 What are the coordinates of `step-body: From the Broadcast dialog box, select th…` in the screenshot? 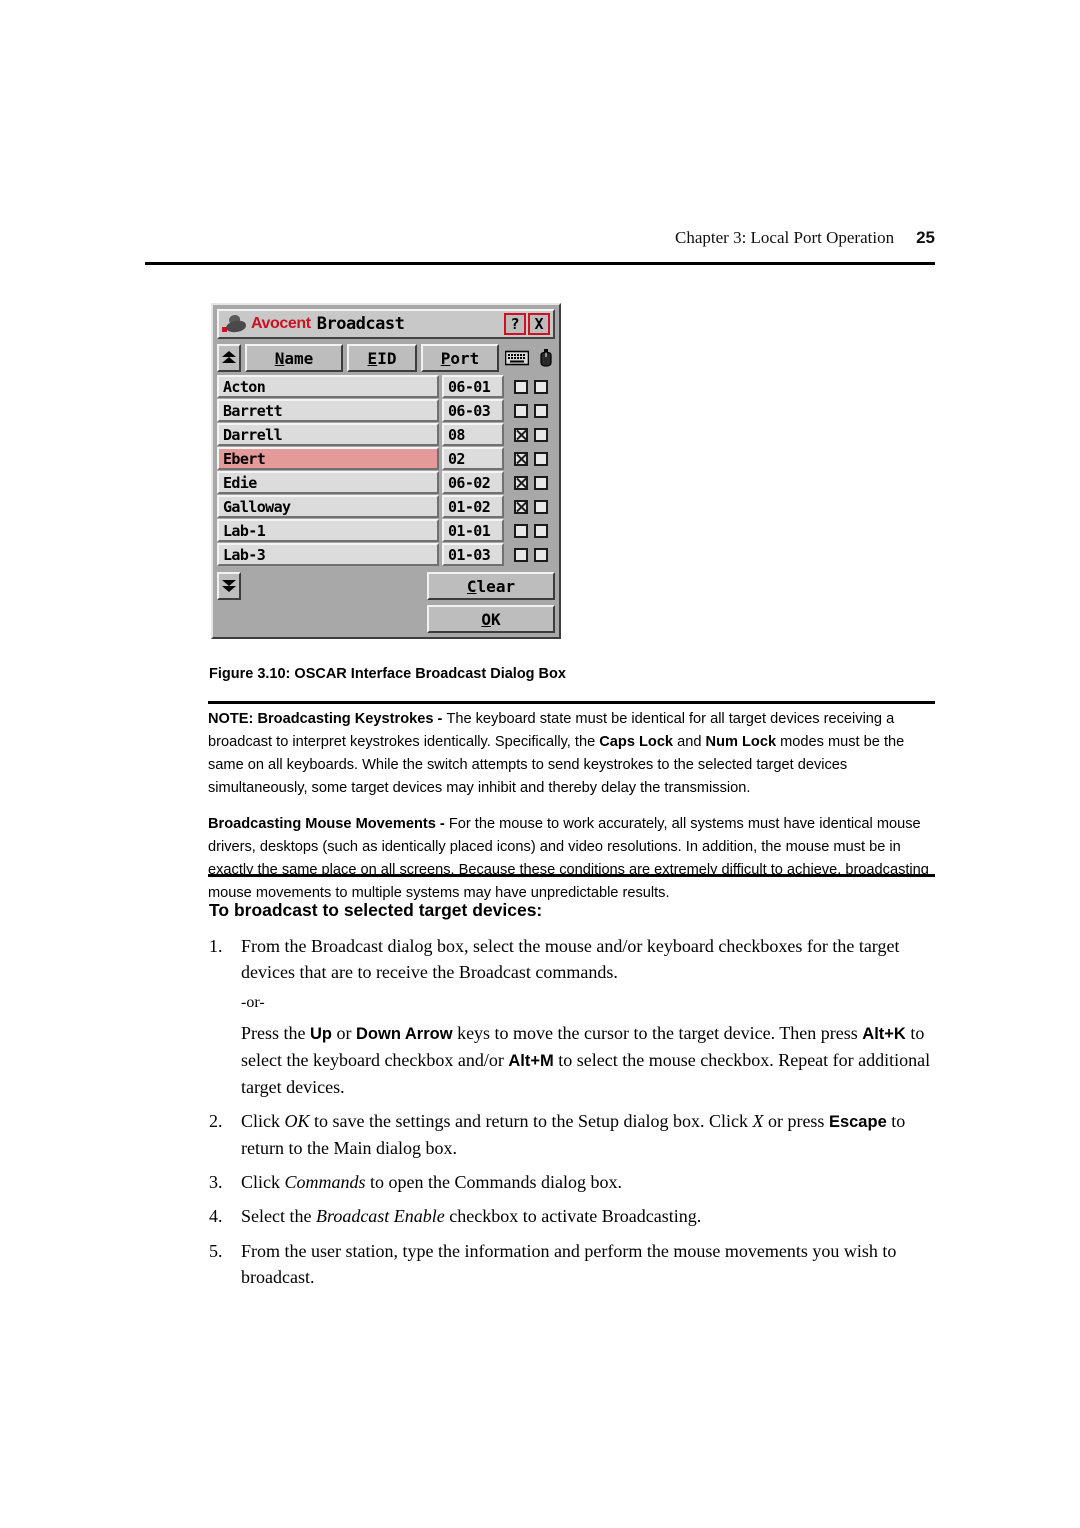 It's located at (590, 1016).